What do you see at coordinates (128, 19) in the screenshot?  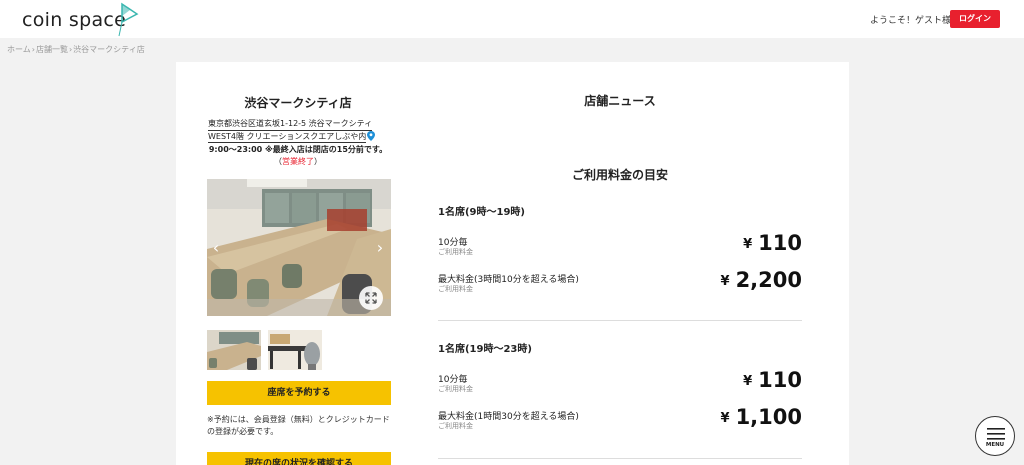 I see `logo-mark-icon` at bounding box center [128, 19].